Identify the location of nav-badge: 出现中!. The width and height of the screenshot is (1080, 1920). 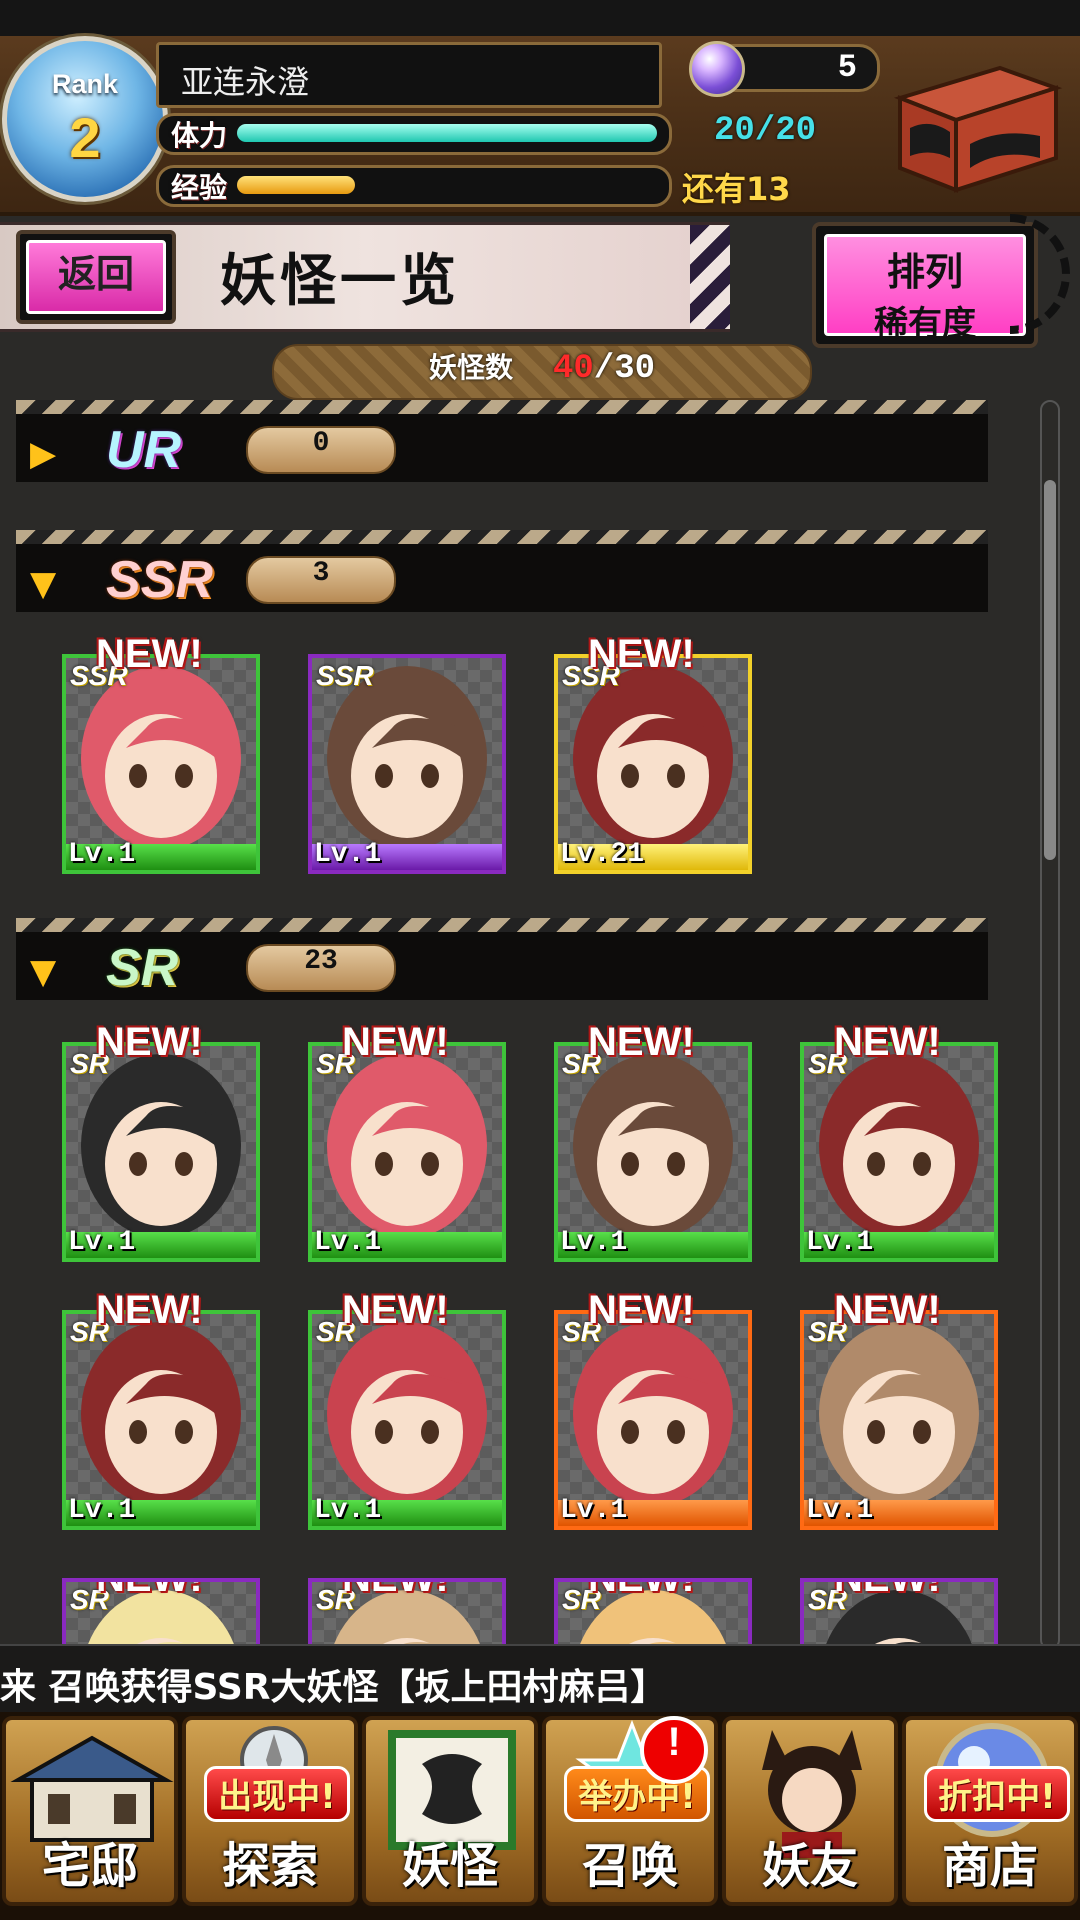
(277, 1794).